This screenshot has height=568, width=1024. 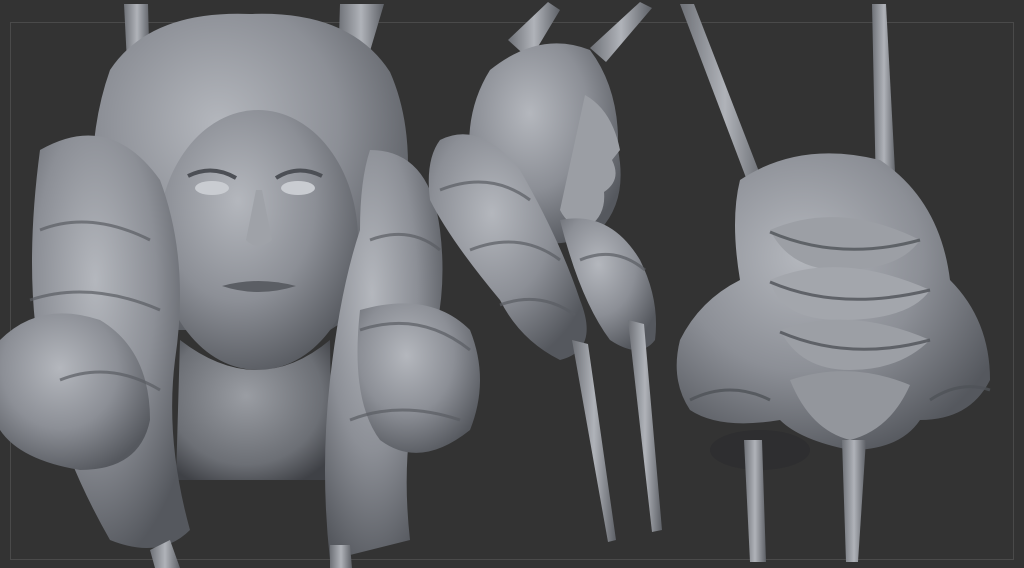 I want to click on side-spike-left, so click(x=594, y=441).